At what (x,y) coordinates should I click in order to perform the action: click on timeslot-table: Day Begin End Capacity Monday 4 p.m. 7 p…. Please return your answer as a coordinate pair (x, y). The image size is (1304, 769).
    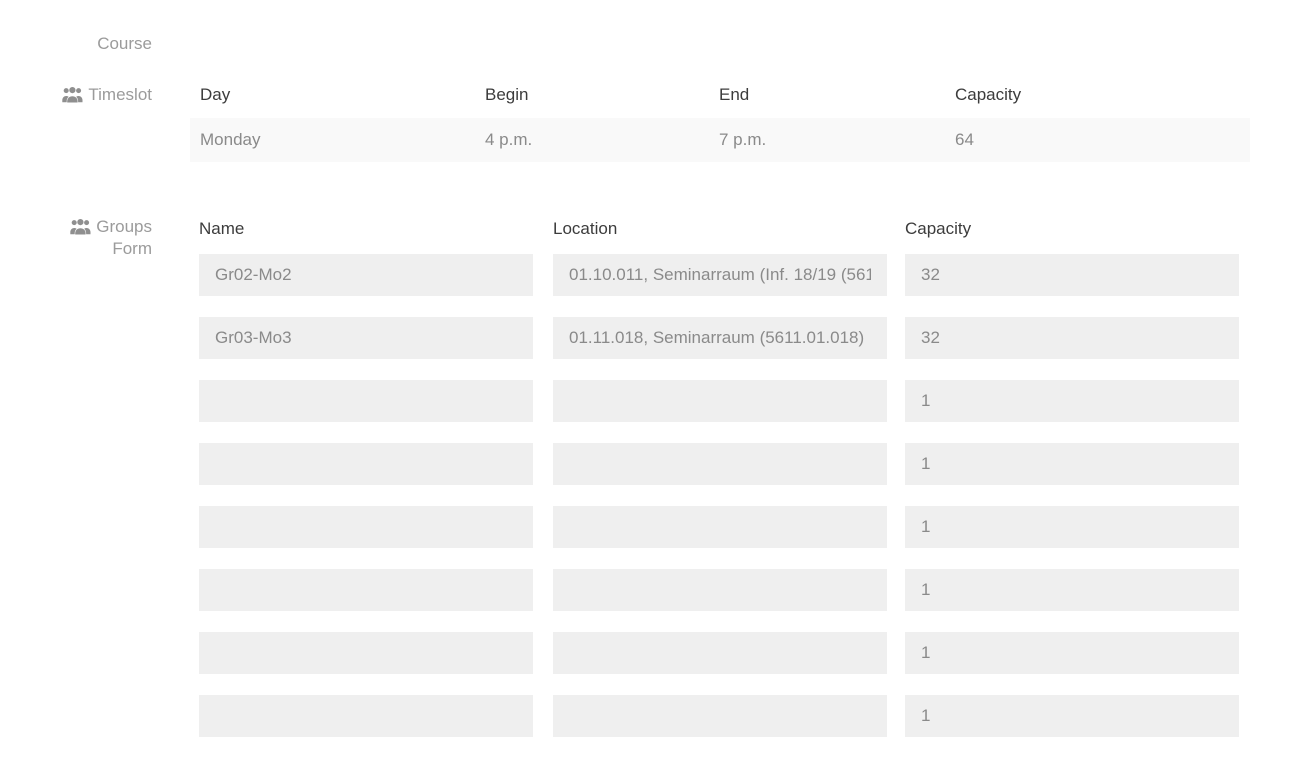
    Looking at the image, I should click on (720, 121).